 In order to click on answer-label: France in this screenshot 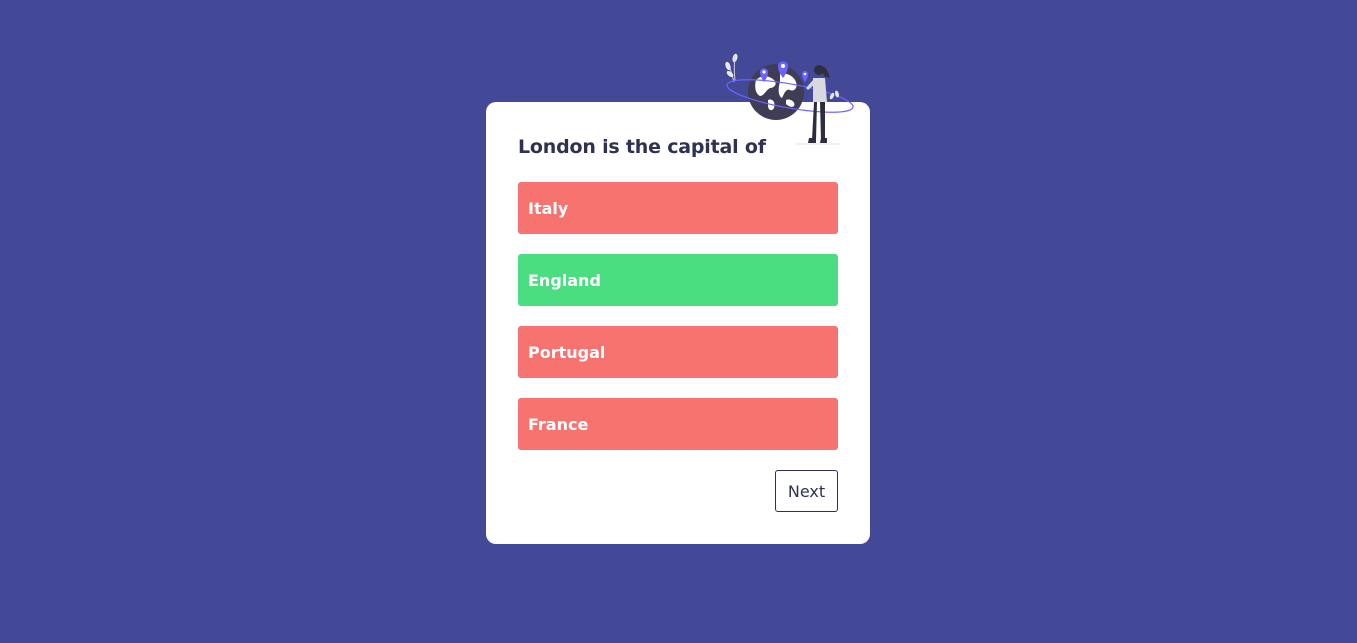, I will do `click(558, 424)`.